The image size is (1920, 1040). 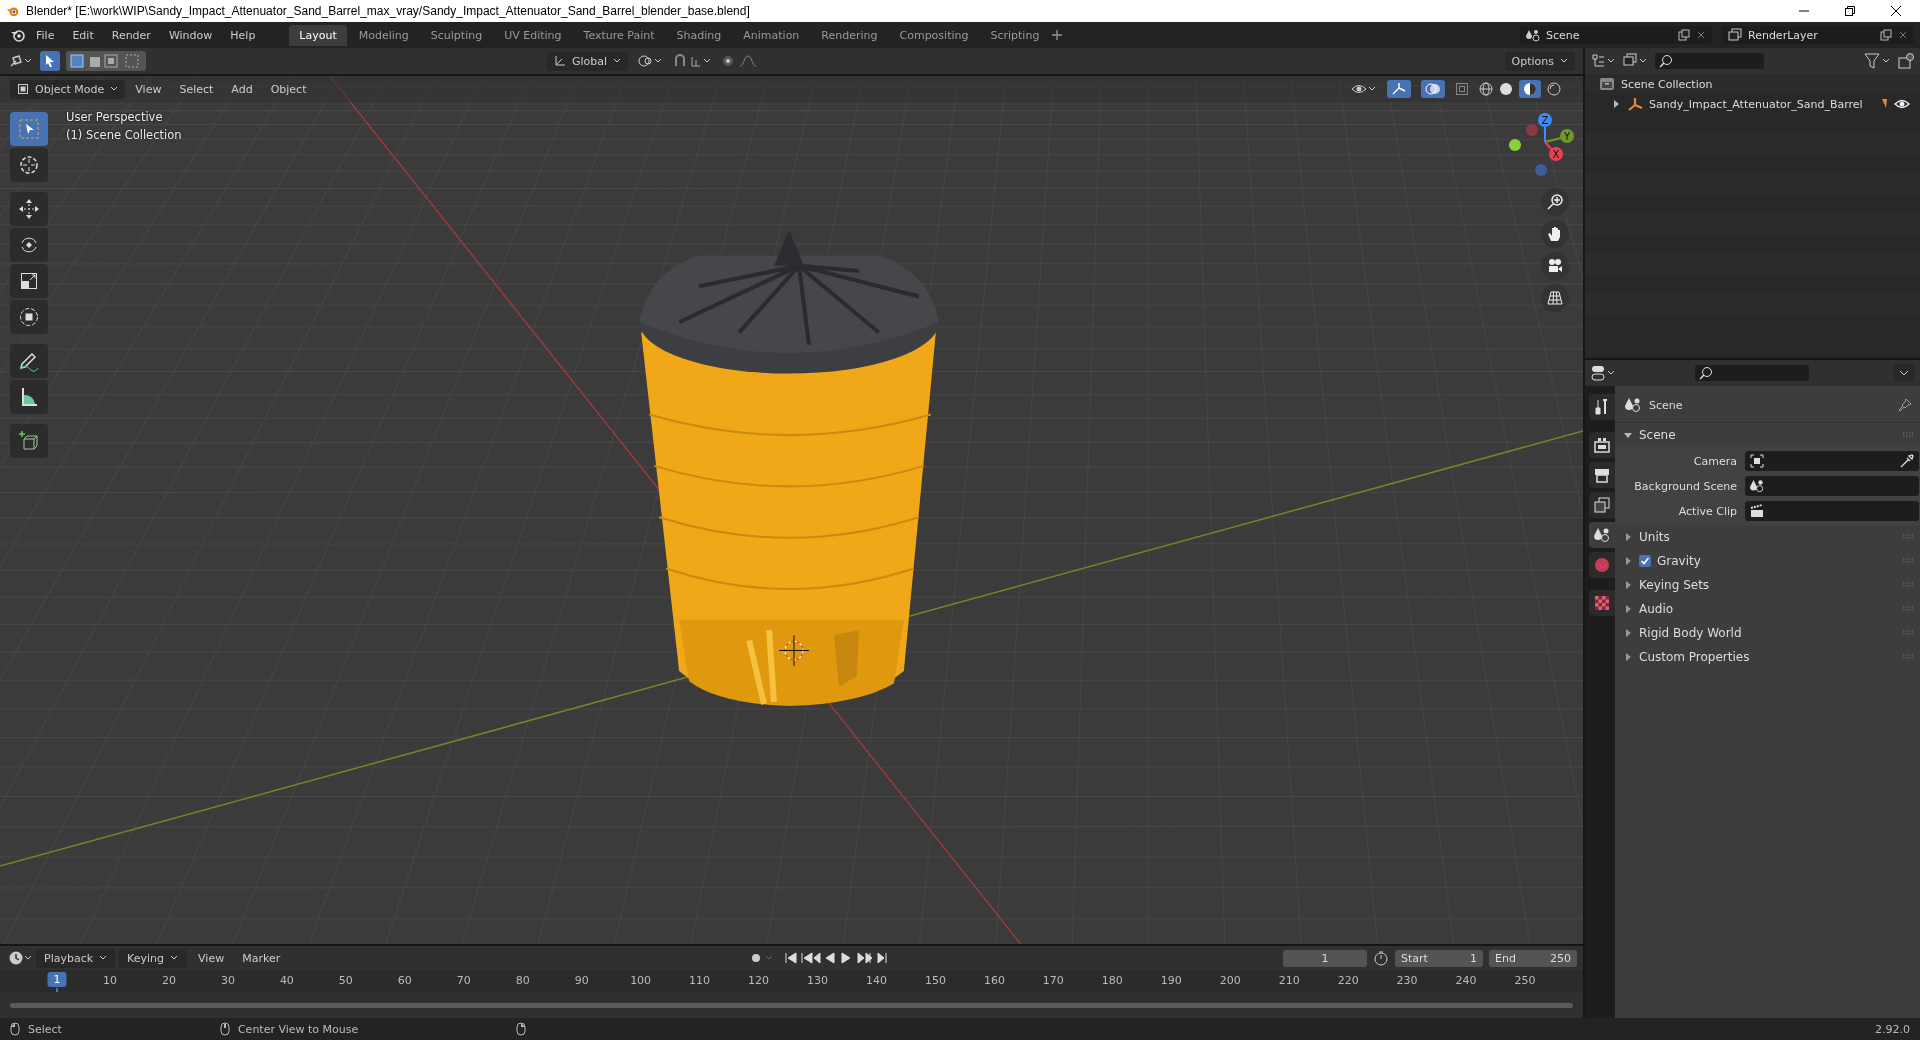 What do you see at coordinates (533, 35) in the screenshot?
I see `workspace-tab: UV Editing` at bounding box center [533, 35].